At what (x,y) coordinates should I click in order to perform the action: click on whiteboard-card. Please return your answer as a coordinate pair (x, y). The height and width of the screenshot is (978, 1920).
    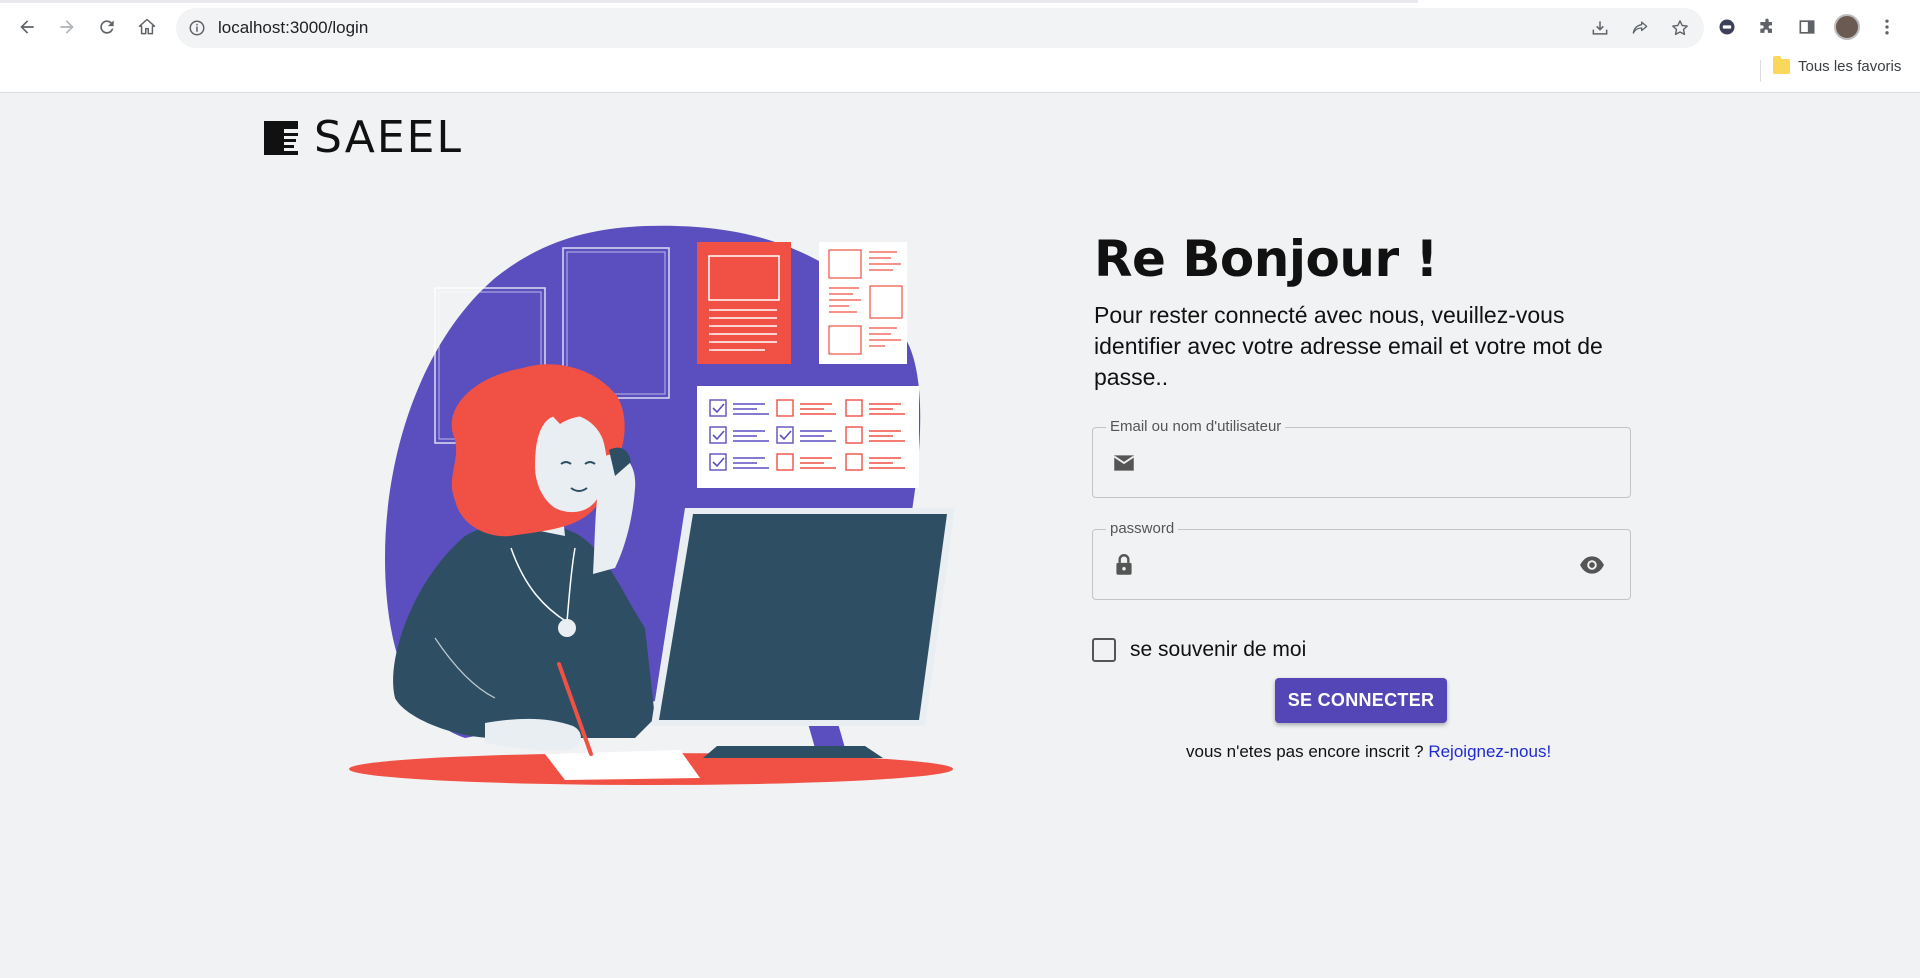
    Looking at the image, I should click on (863, 303).